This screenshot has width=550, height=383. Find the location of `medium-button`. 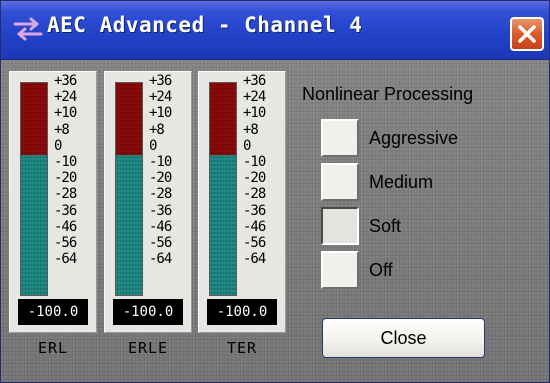

medium-button is located at coordinates (340, 182).